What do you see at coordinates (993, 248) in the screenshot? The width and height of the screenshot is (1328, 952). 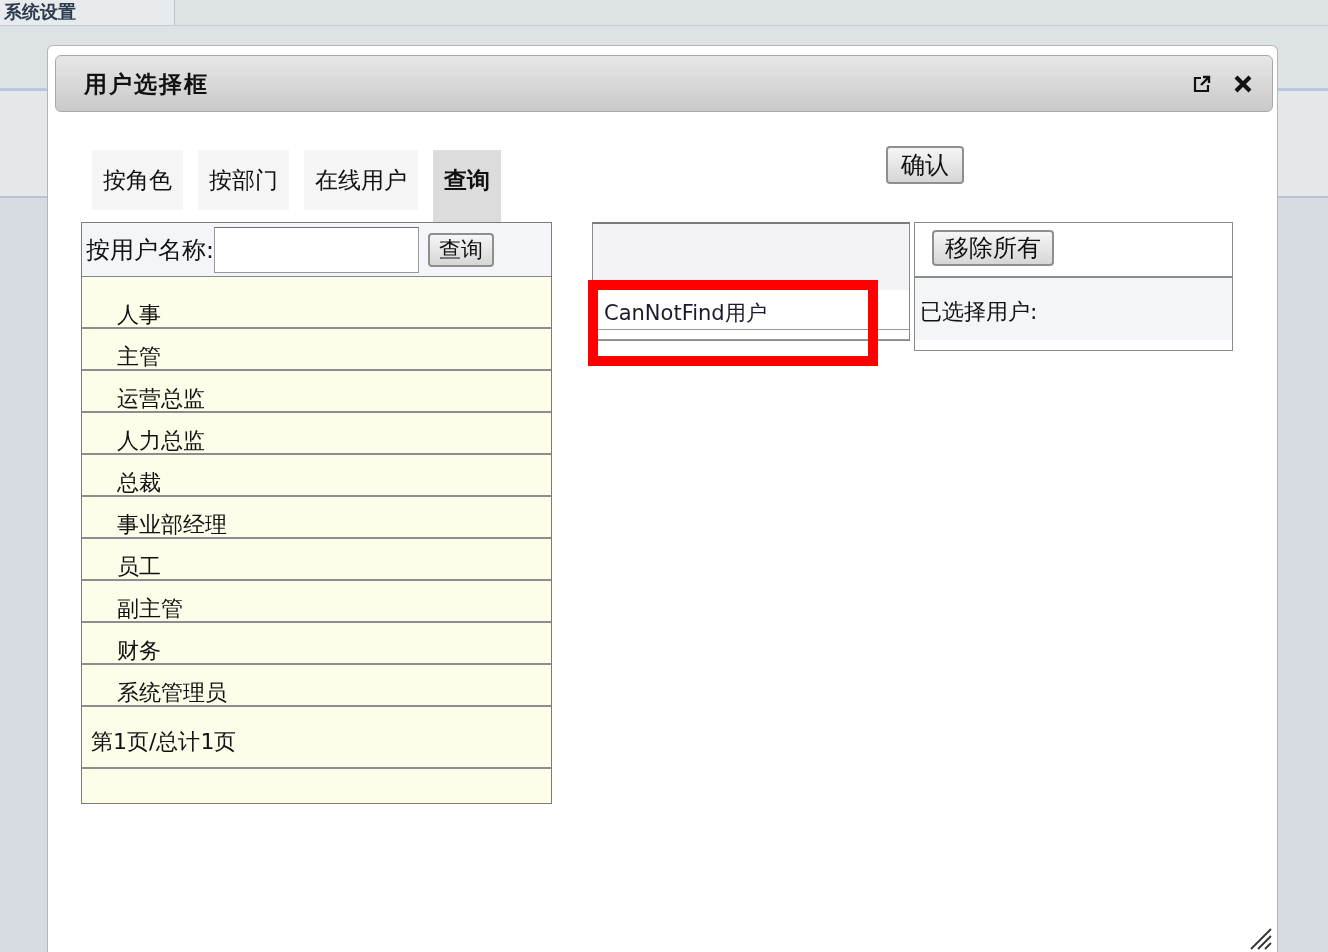 I see `remove-all-button: 移除所有` at bounding box center [993, 248].